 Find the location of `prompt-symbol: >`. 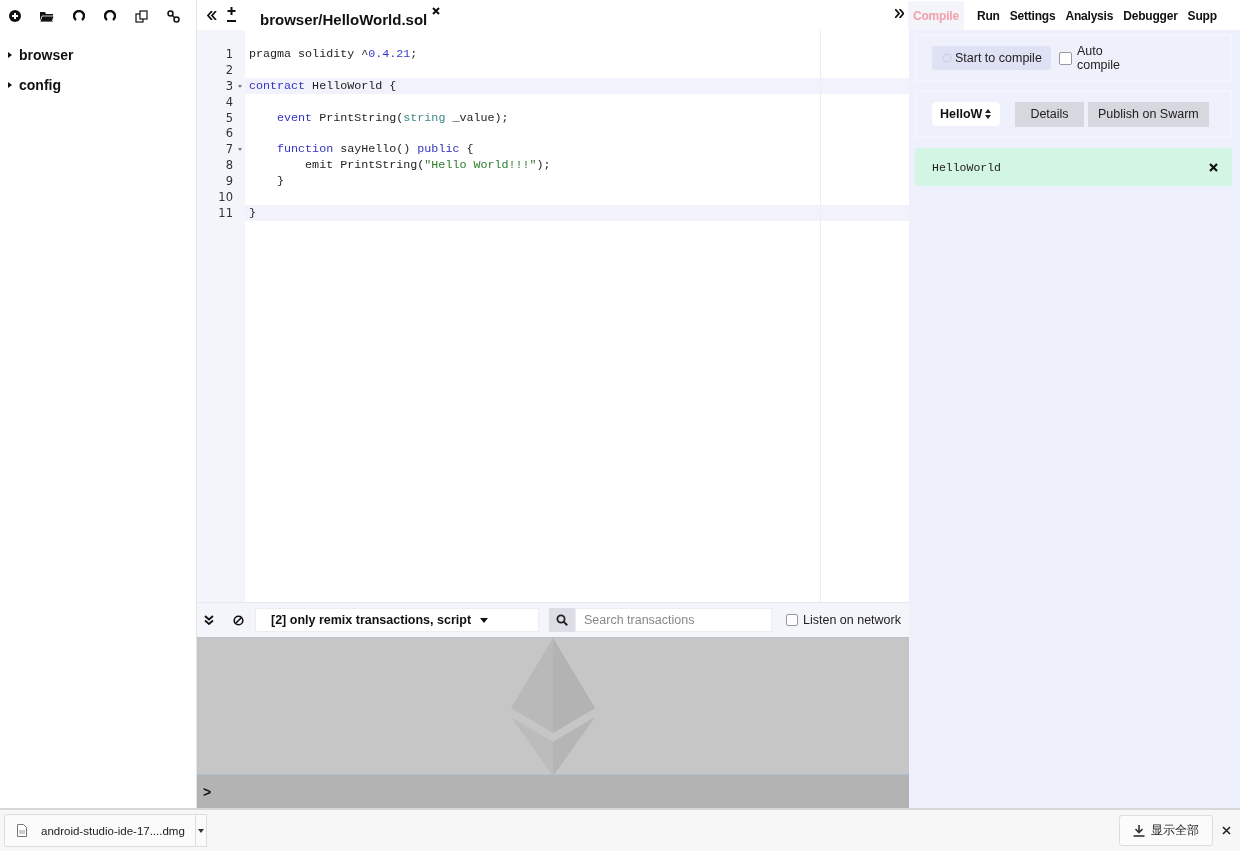

prompt-symbol: > is located at coordinates (207, 791).